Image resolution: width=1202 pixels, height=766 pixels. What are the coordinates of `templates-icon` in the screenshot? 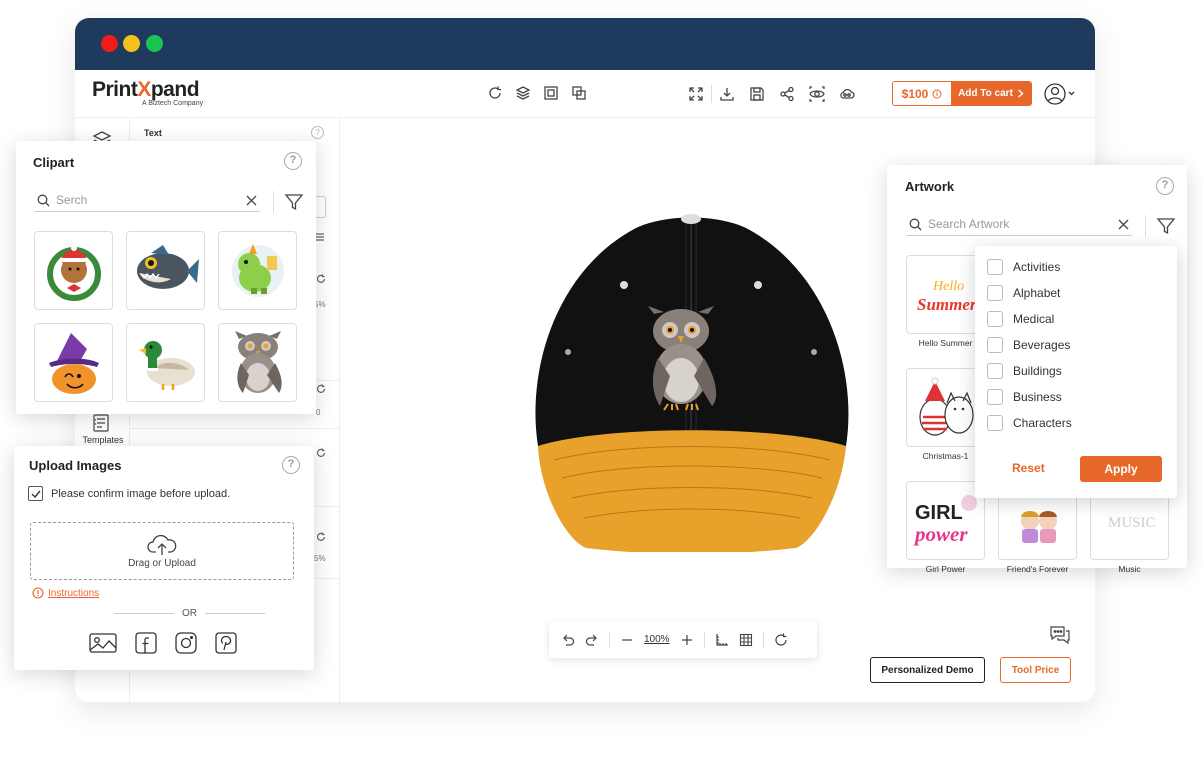 It's located at (101, 423).